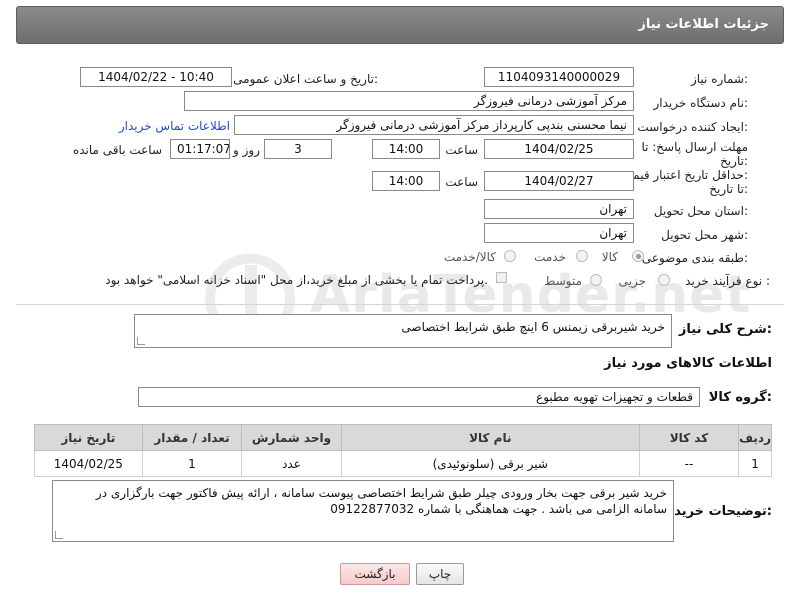  I want to click on process-radio-minor, so click(664, 280).